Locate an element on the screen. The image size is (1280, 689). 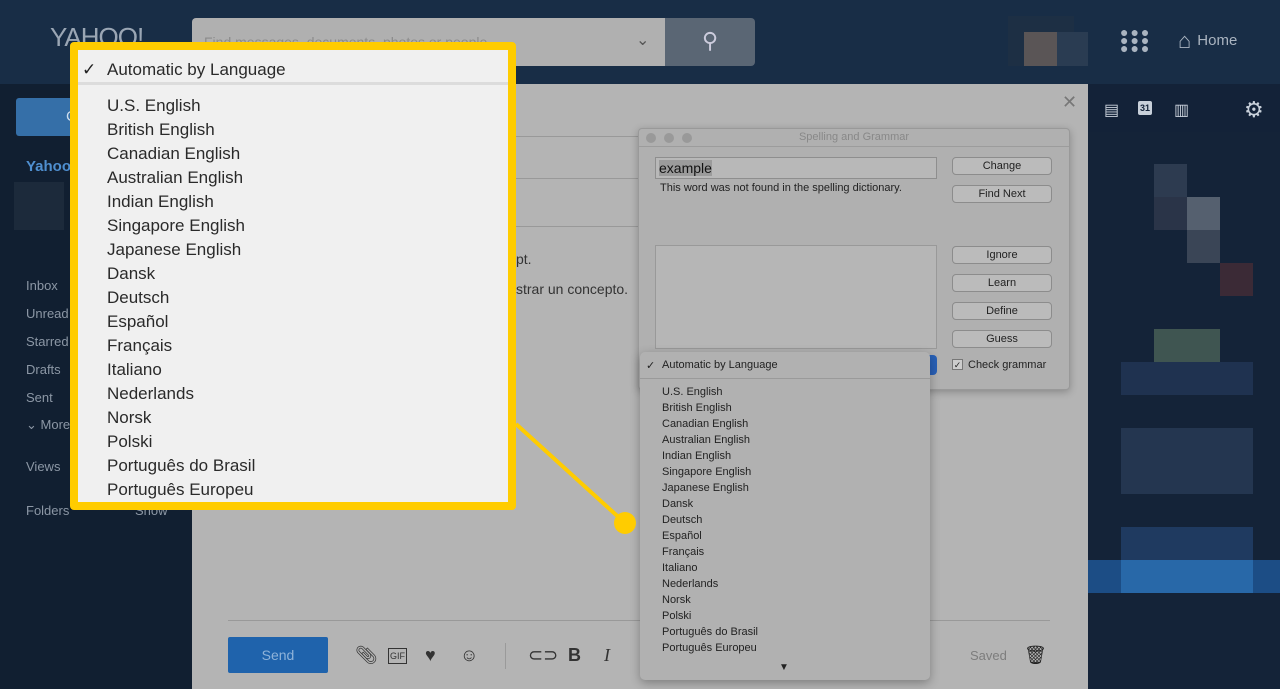
menu-item-language: Canadian English is located at coordinates (705, 424).